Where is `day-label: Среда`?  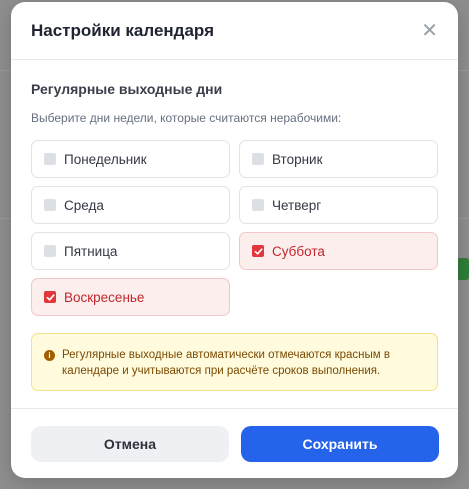
day-label: Среда is located at coordinates (84, 205).